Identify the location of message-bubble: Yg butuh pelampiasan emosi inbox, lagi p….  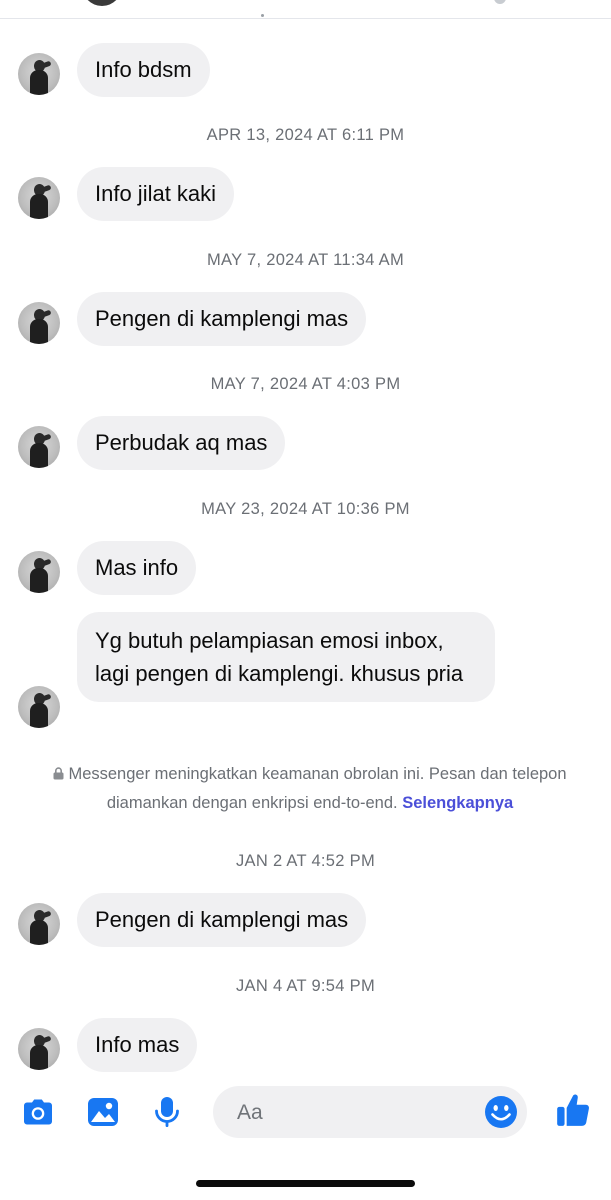
(286, 657).